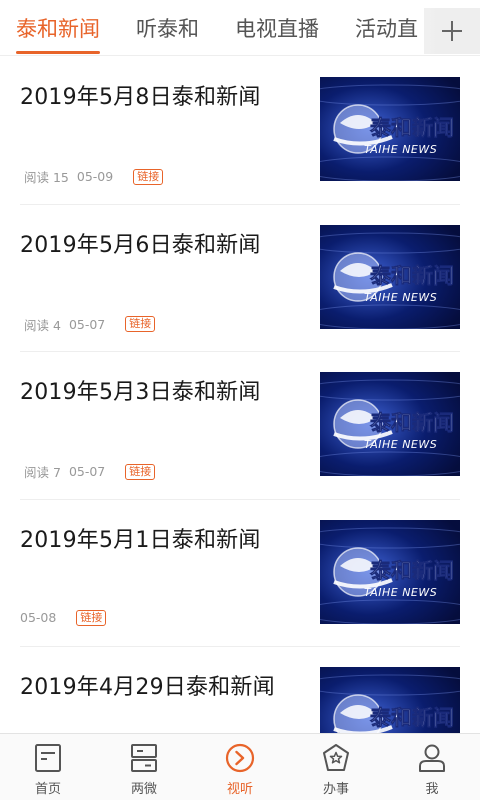 This screenshot has height=800, width=480. Describe the element at coordinates (47, 789) in the screenshot. I see `nav-home-label: 首页` at that location.